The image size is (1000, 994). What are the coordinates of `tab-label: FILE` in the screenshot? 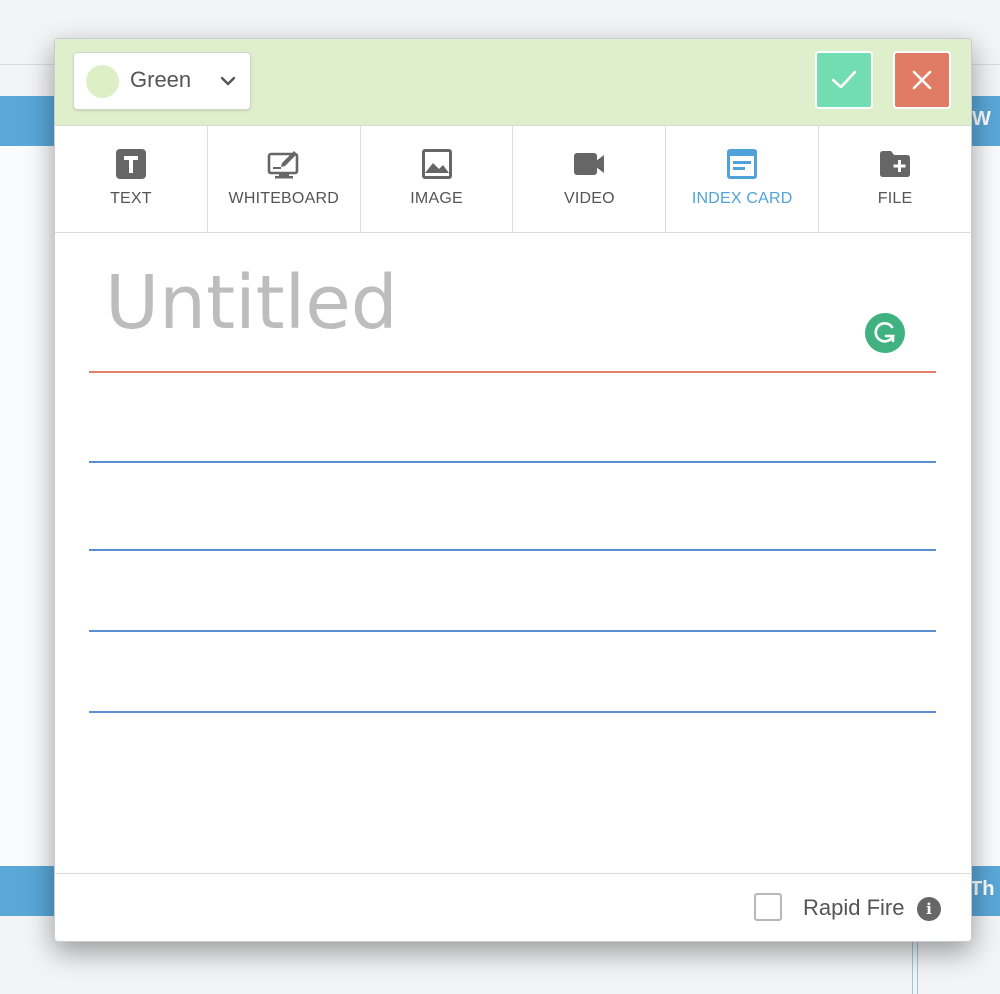 It's located at (895, 198).